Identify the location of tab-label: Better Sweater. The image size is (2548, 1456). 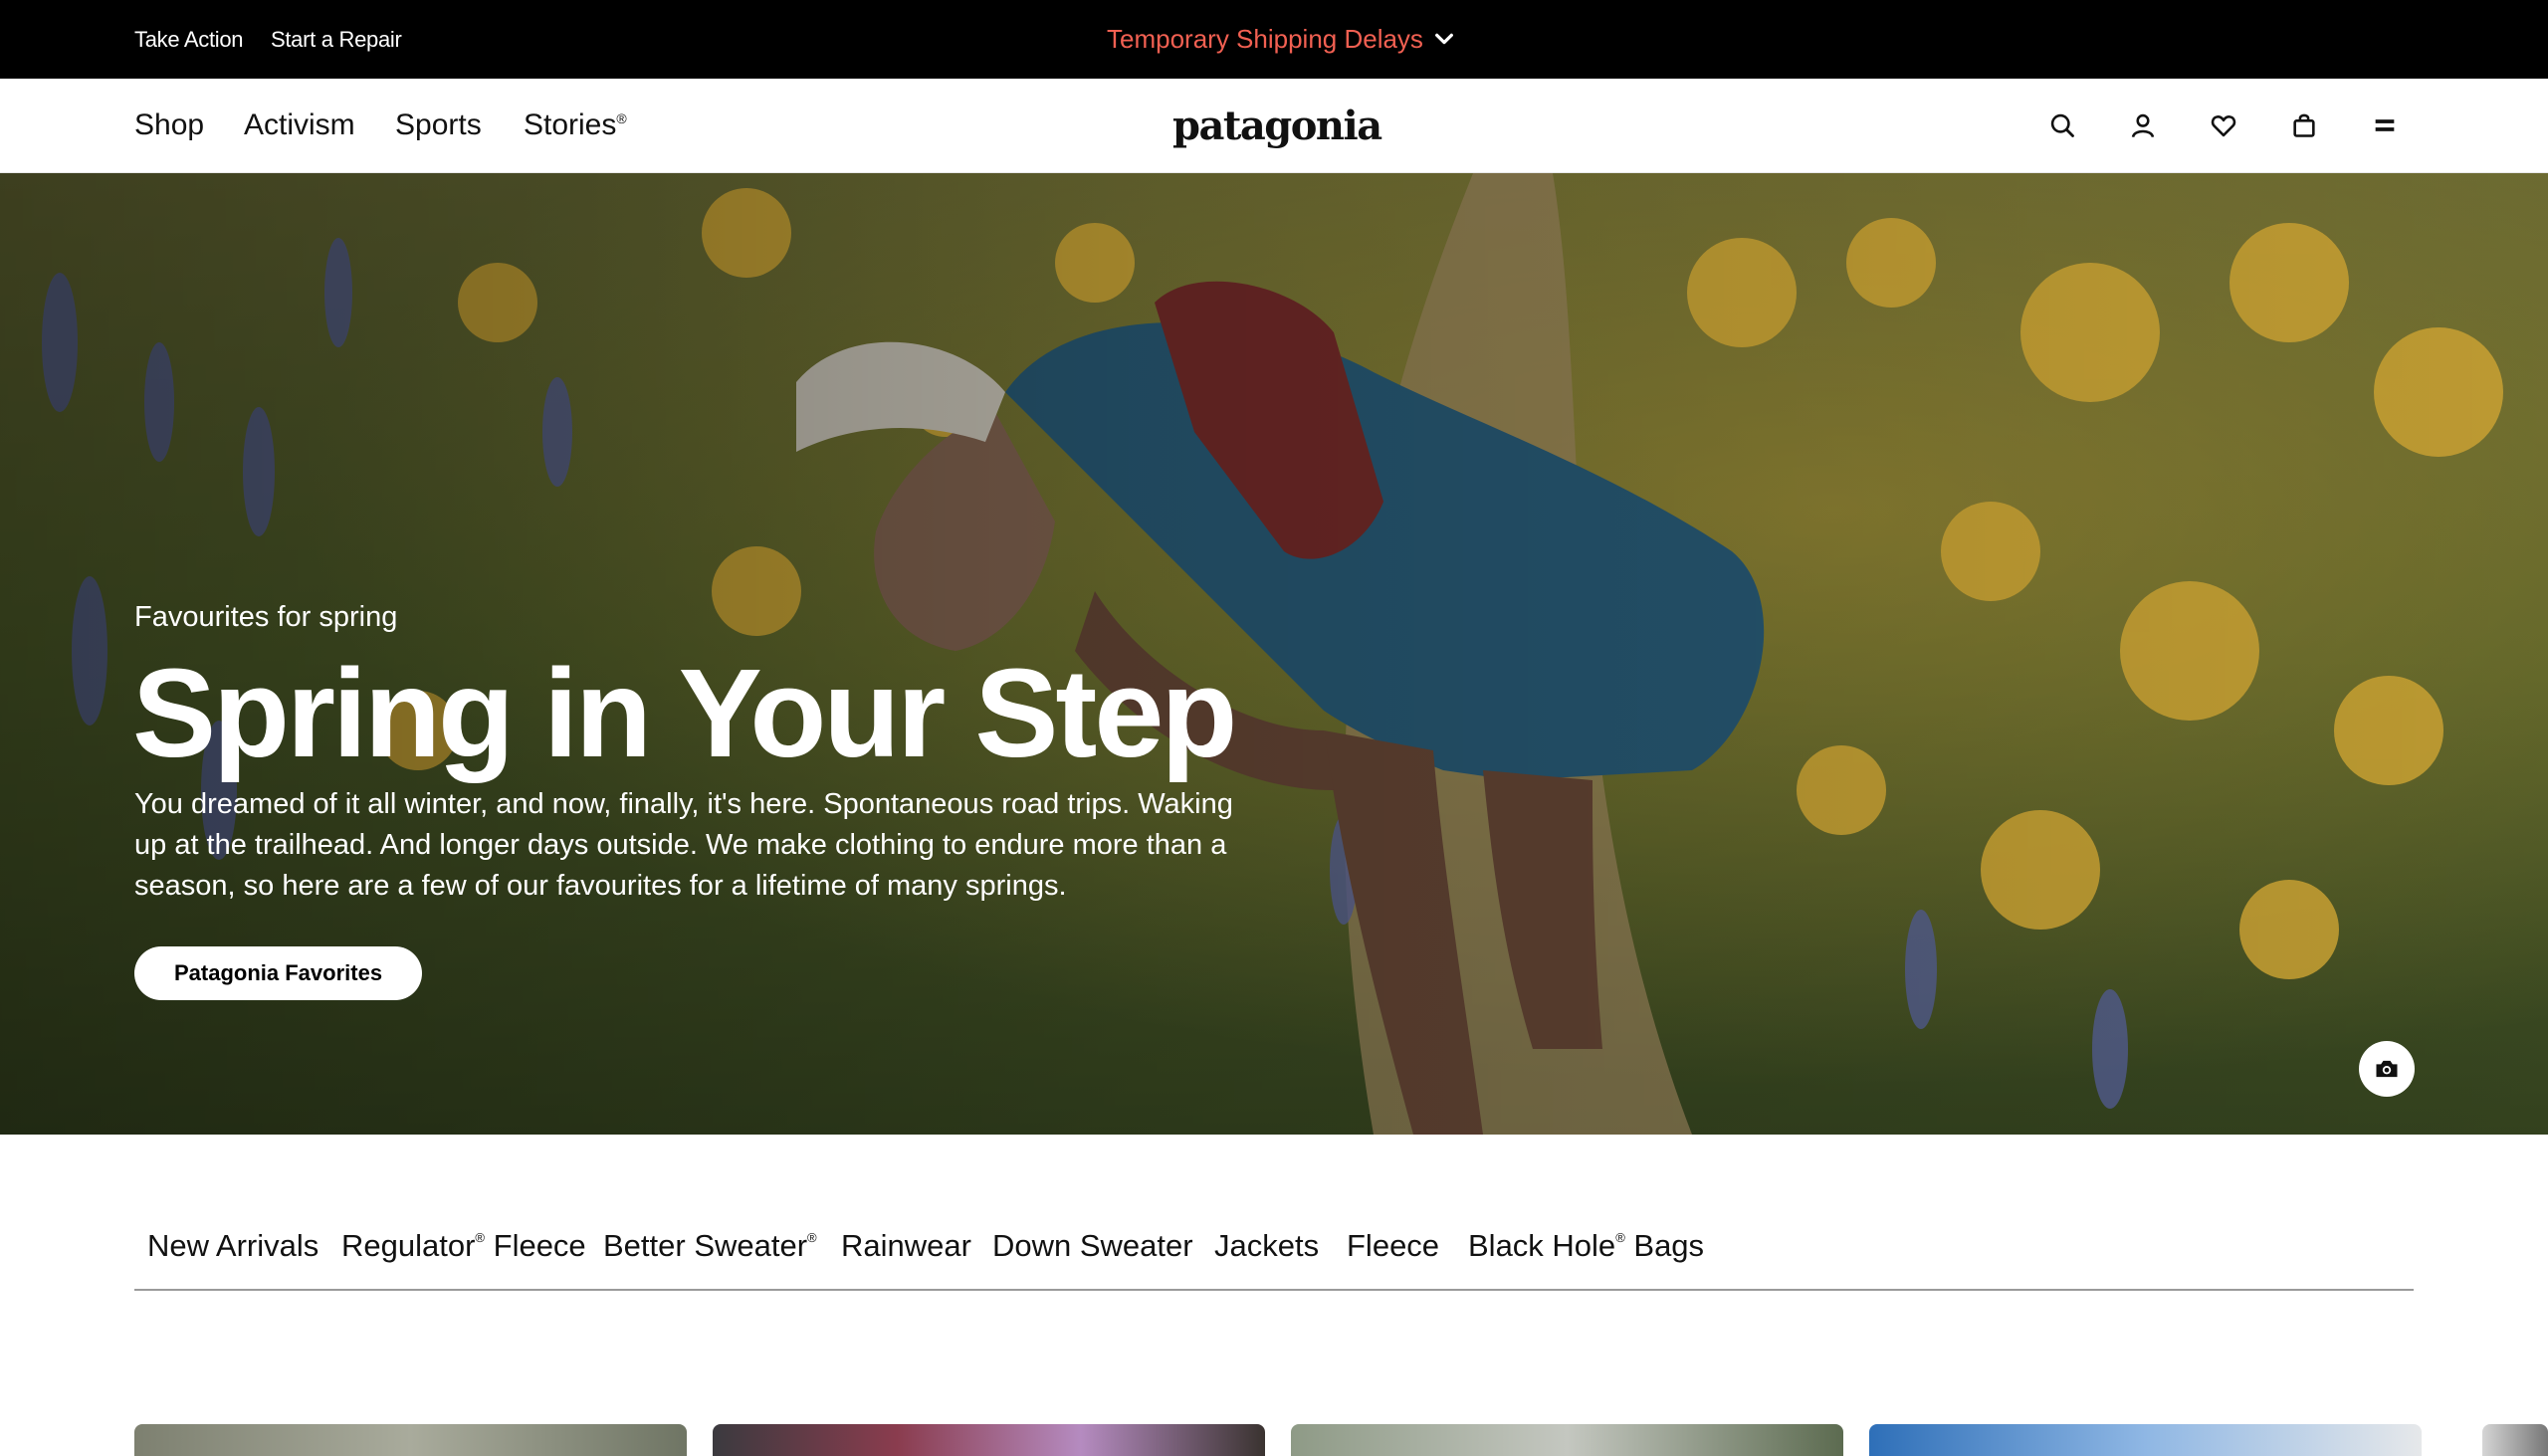
(705, 1245).